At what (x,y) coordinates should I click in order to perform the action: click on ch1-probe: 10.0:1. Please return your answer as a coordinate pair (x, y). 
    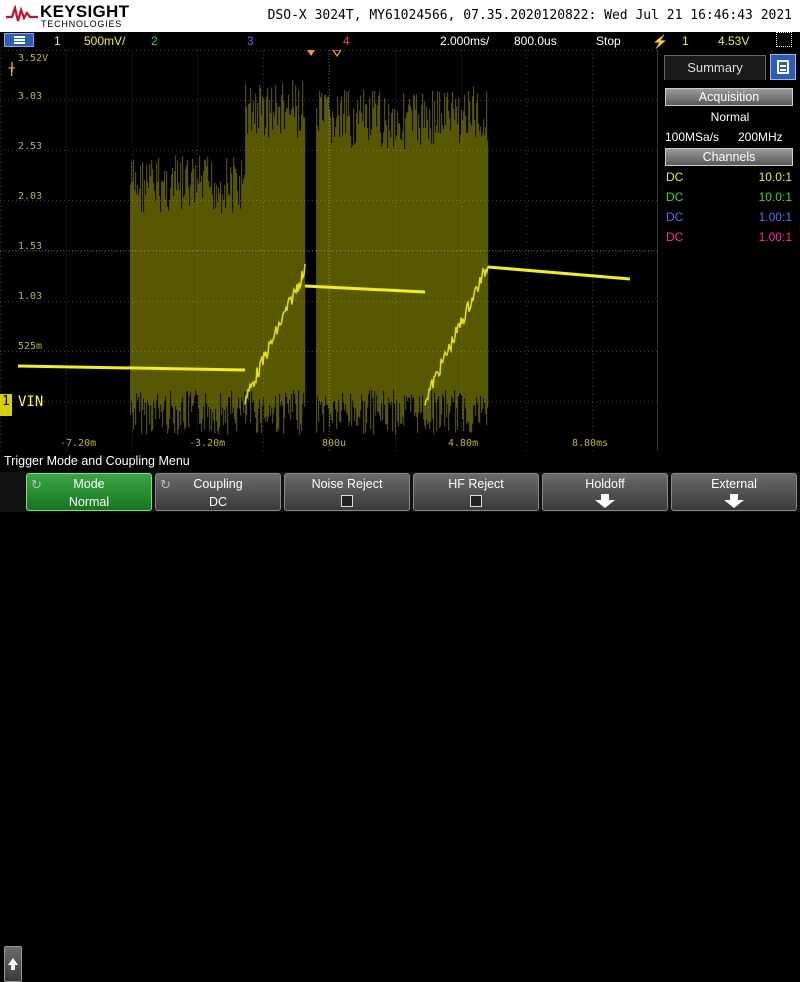
    Looking at the image, I should click on (775, 177).